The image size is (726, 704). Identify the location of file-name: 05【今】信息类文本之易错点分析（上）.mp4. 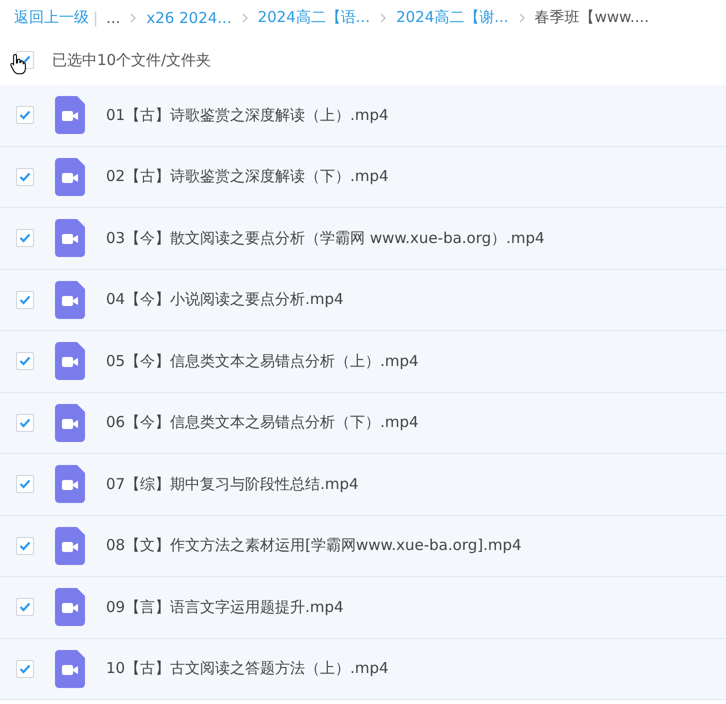
(262, 361).